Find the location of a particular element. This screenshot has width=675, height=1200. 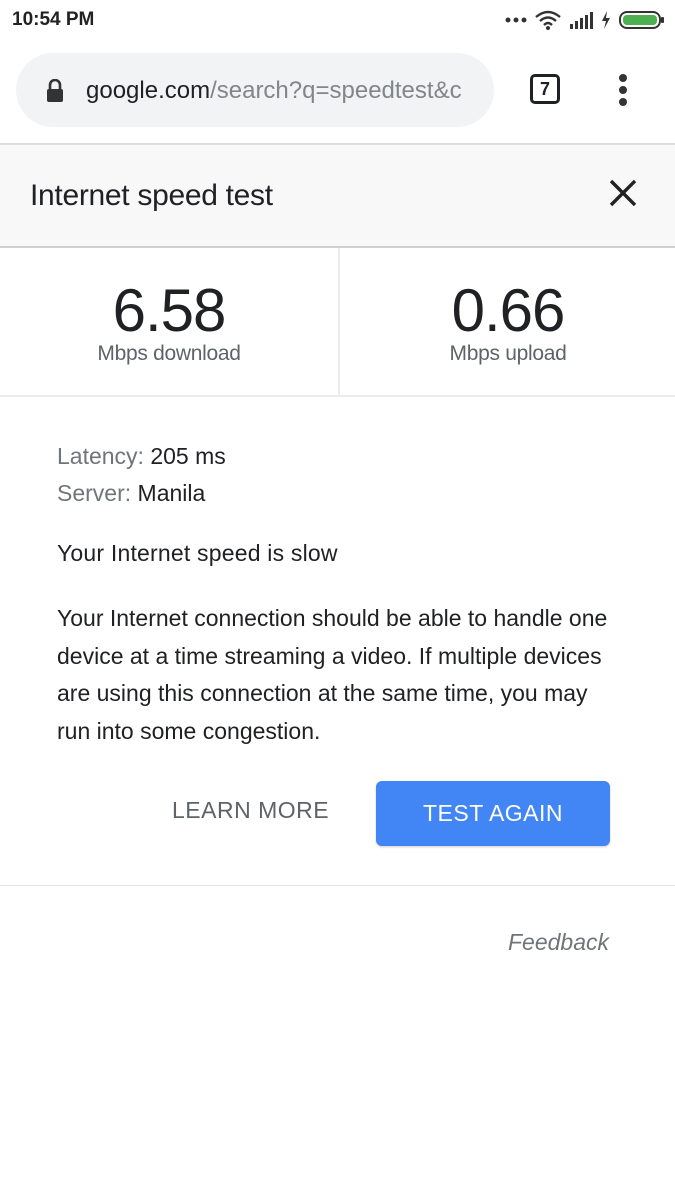

test-details: Latency: 205 ms Server: Manila is located at coordinates (347, 475).